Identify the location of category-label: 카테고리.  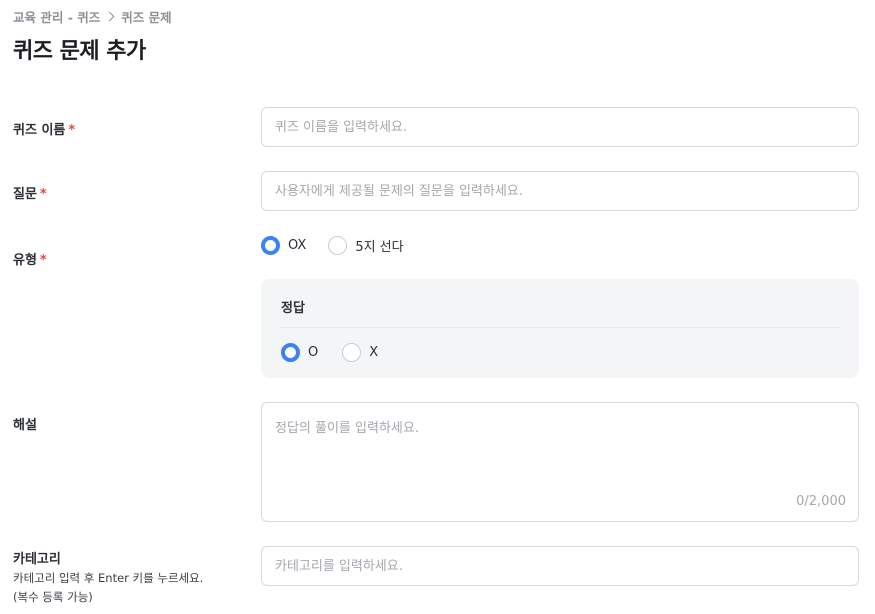
(37, 559).